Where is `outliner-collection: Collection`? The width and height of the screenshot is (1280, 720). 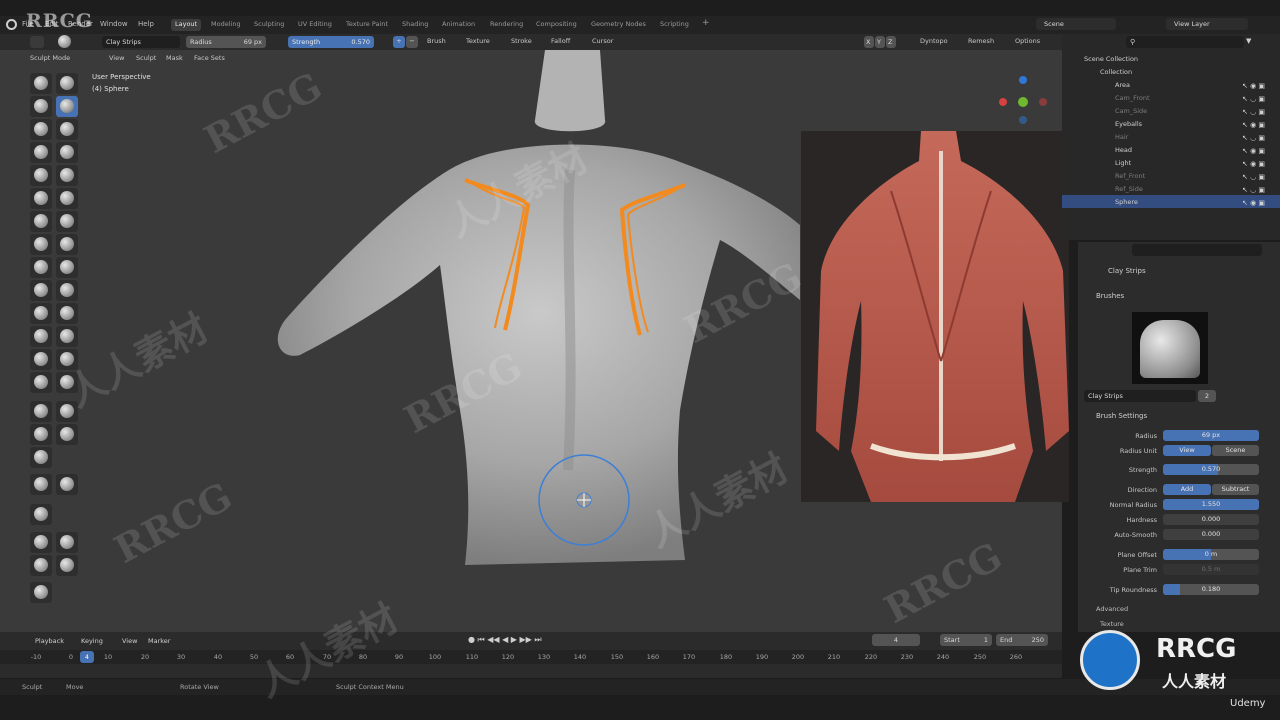 outliner-collection: Collection is located at coordinates (1171, 71).